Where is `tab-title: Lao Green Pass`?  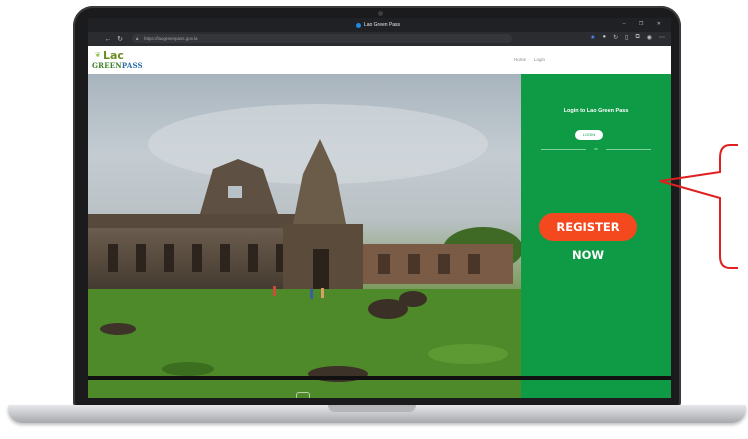
tab-title: Lao Green Pass is located at coordinates (382, 25).